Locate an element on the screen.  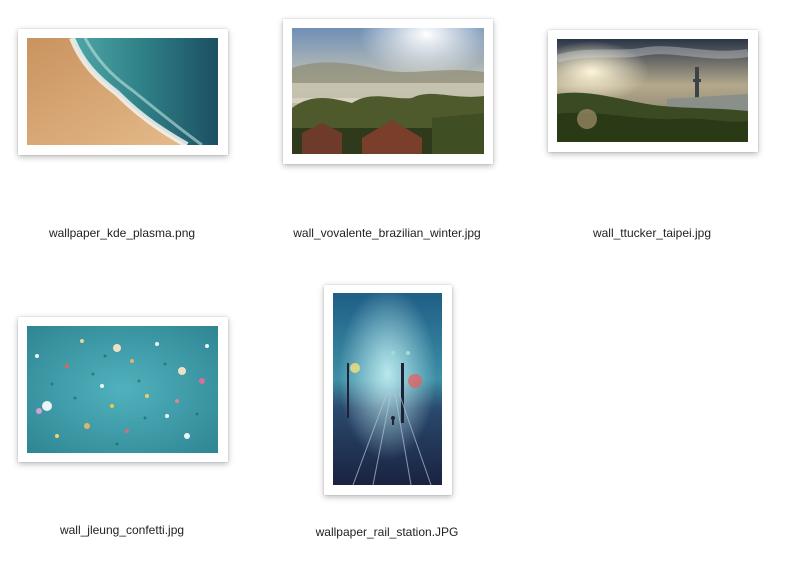
file-name-label: wall_ttucker_taipei.jpg is located at coordinates (651, 233).